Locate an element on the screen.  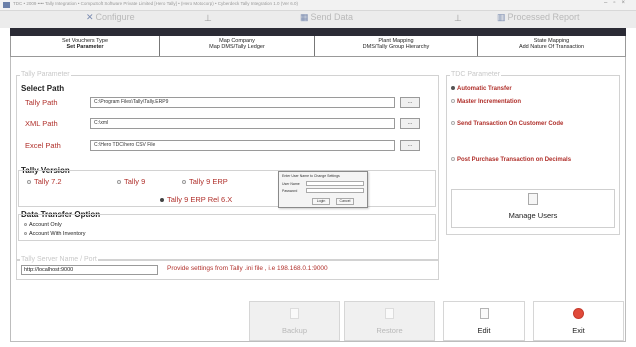
dialog-user-input is located at coordinates (335, 183).